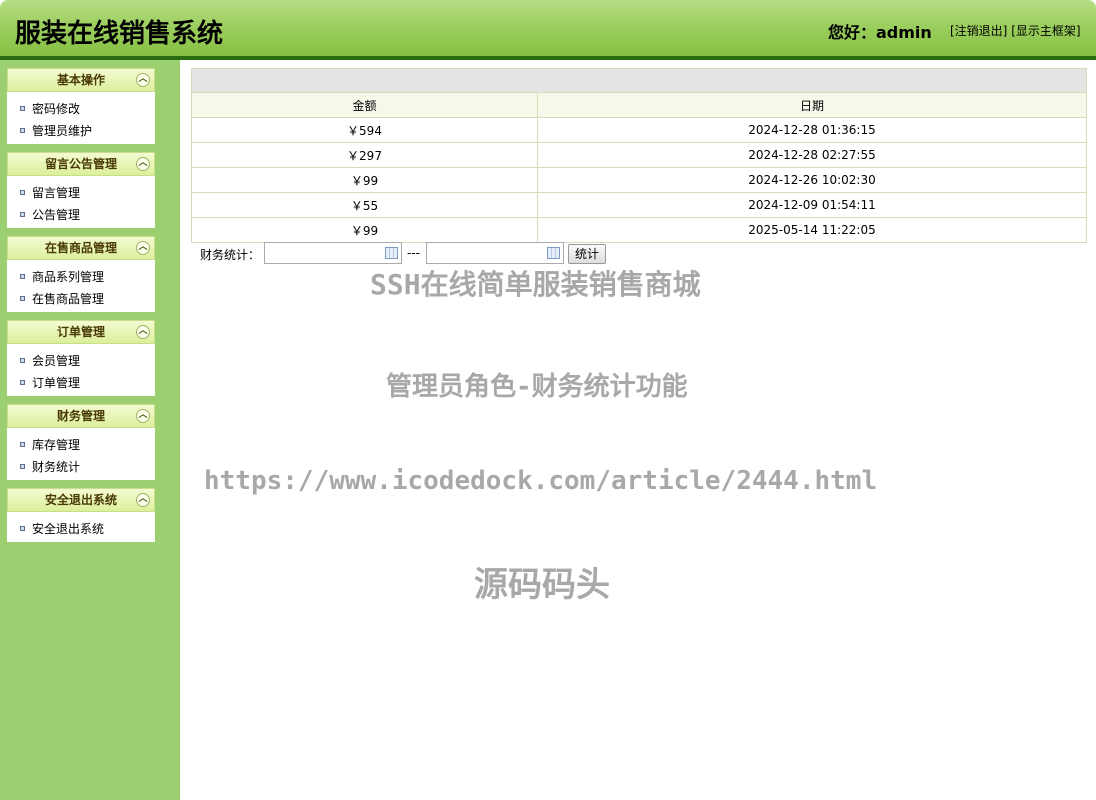 This screenshot has height=800, width=1096. I want to click on table-row: ￥99 2024-12-26 10:02:30, so click(639, 180).